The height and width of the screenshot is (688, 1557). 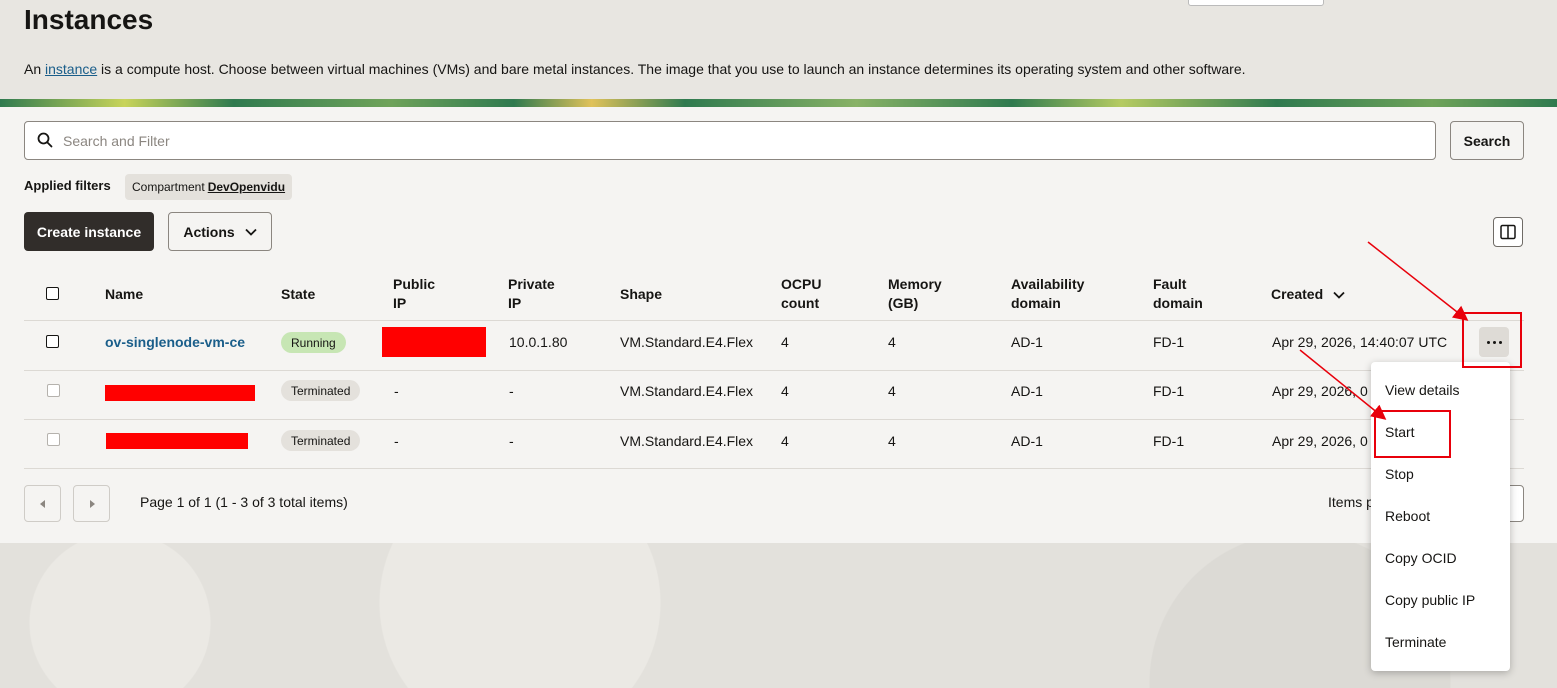 I want to click on menu-item-terminate: Terminate, so click(x=1415, y=642).